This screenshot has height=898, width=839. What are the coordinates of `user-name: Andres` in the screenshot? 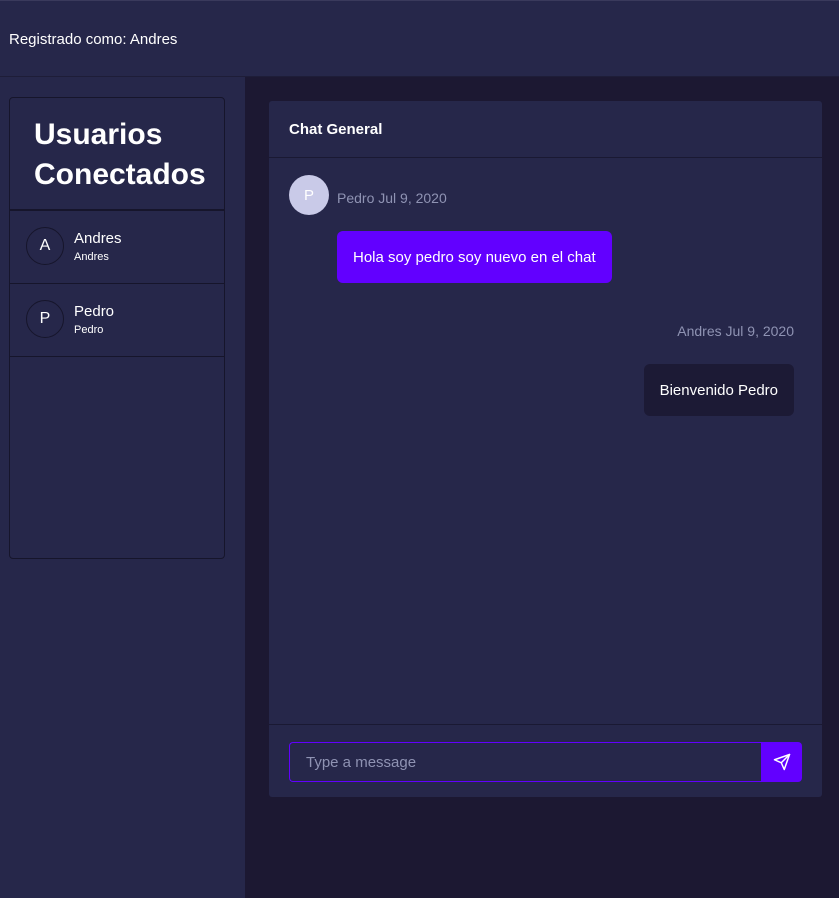 It's located at (98, 238).